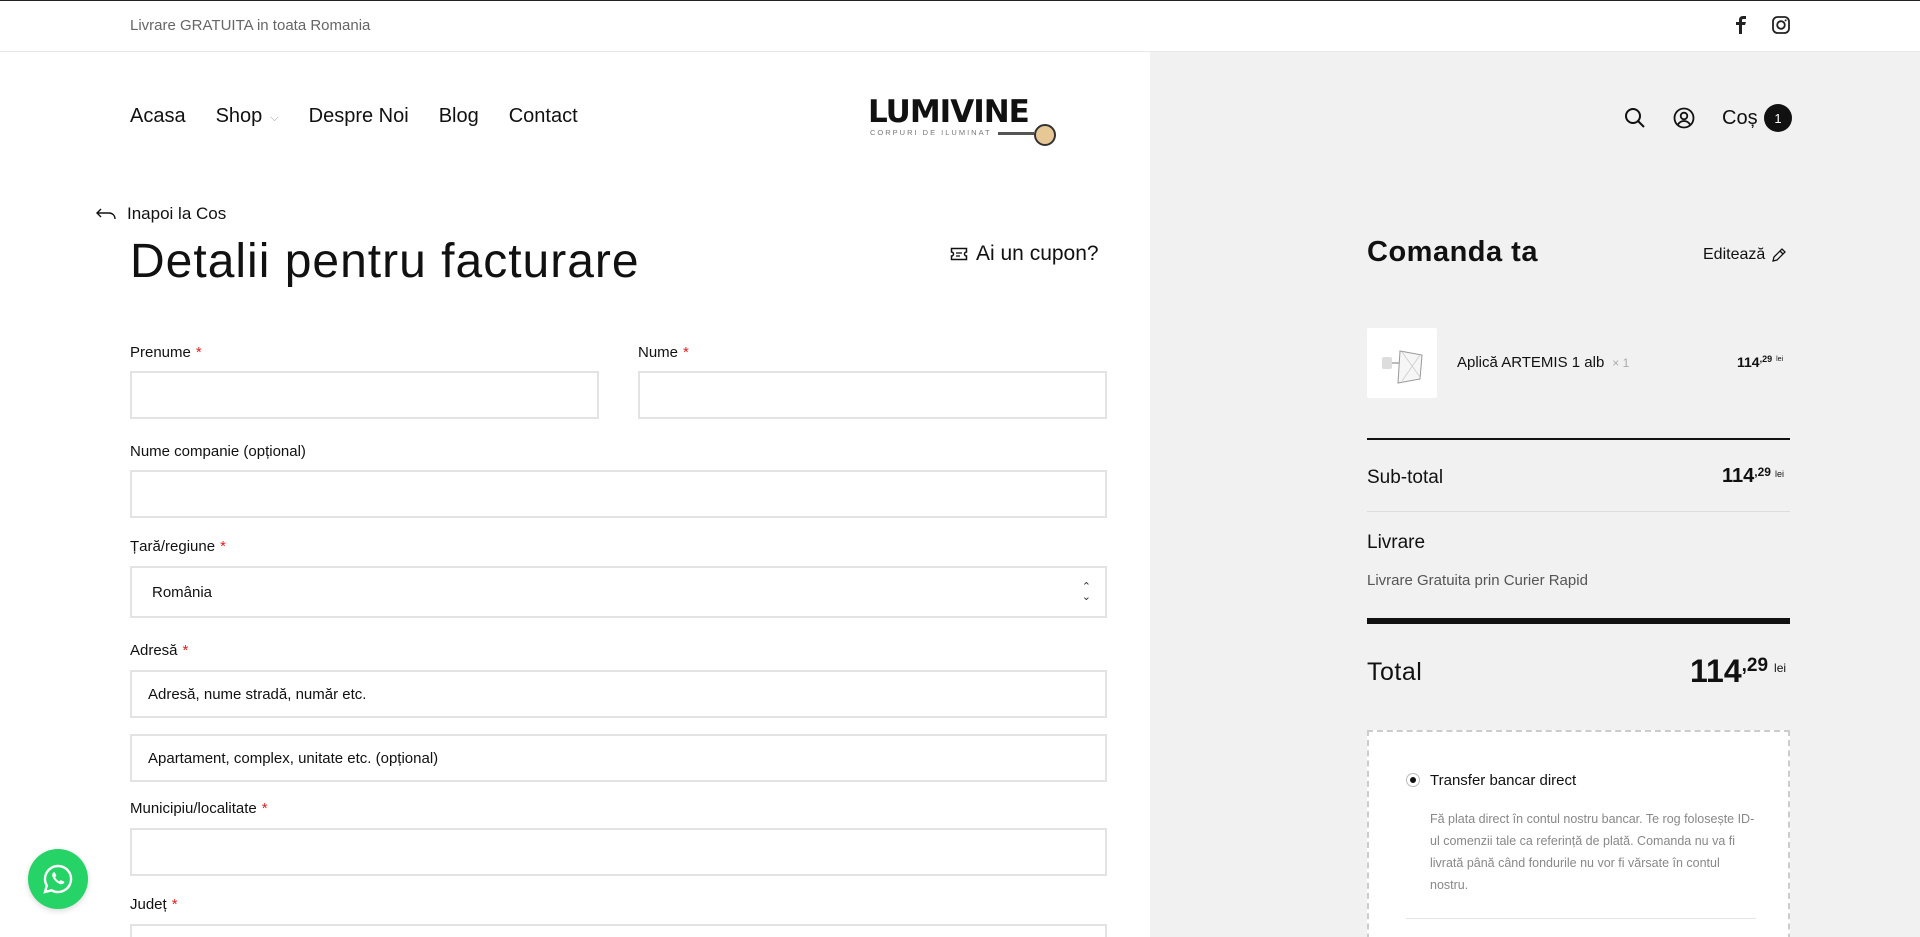 The image size is (1920, 937). Describe the element at coordinates (1086, 592) in the screenshot. I see `select-arrows-icon: ⌃ ⌄` at that location.